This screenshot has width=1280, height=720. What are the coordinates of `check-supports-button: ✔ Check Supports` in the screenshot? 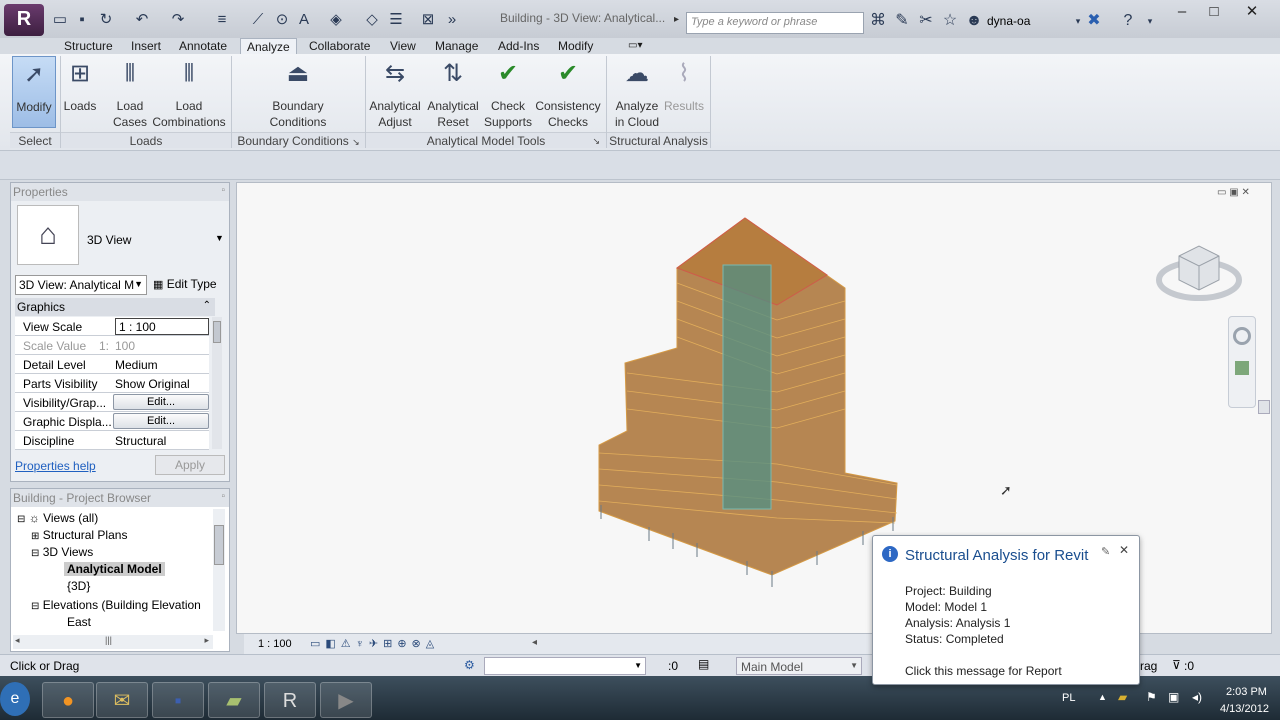 It's located at (508, 92).